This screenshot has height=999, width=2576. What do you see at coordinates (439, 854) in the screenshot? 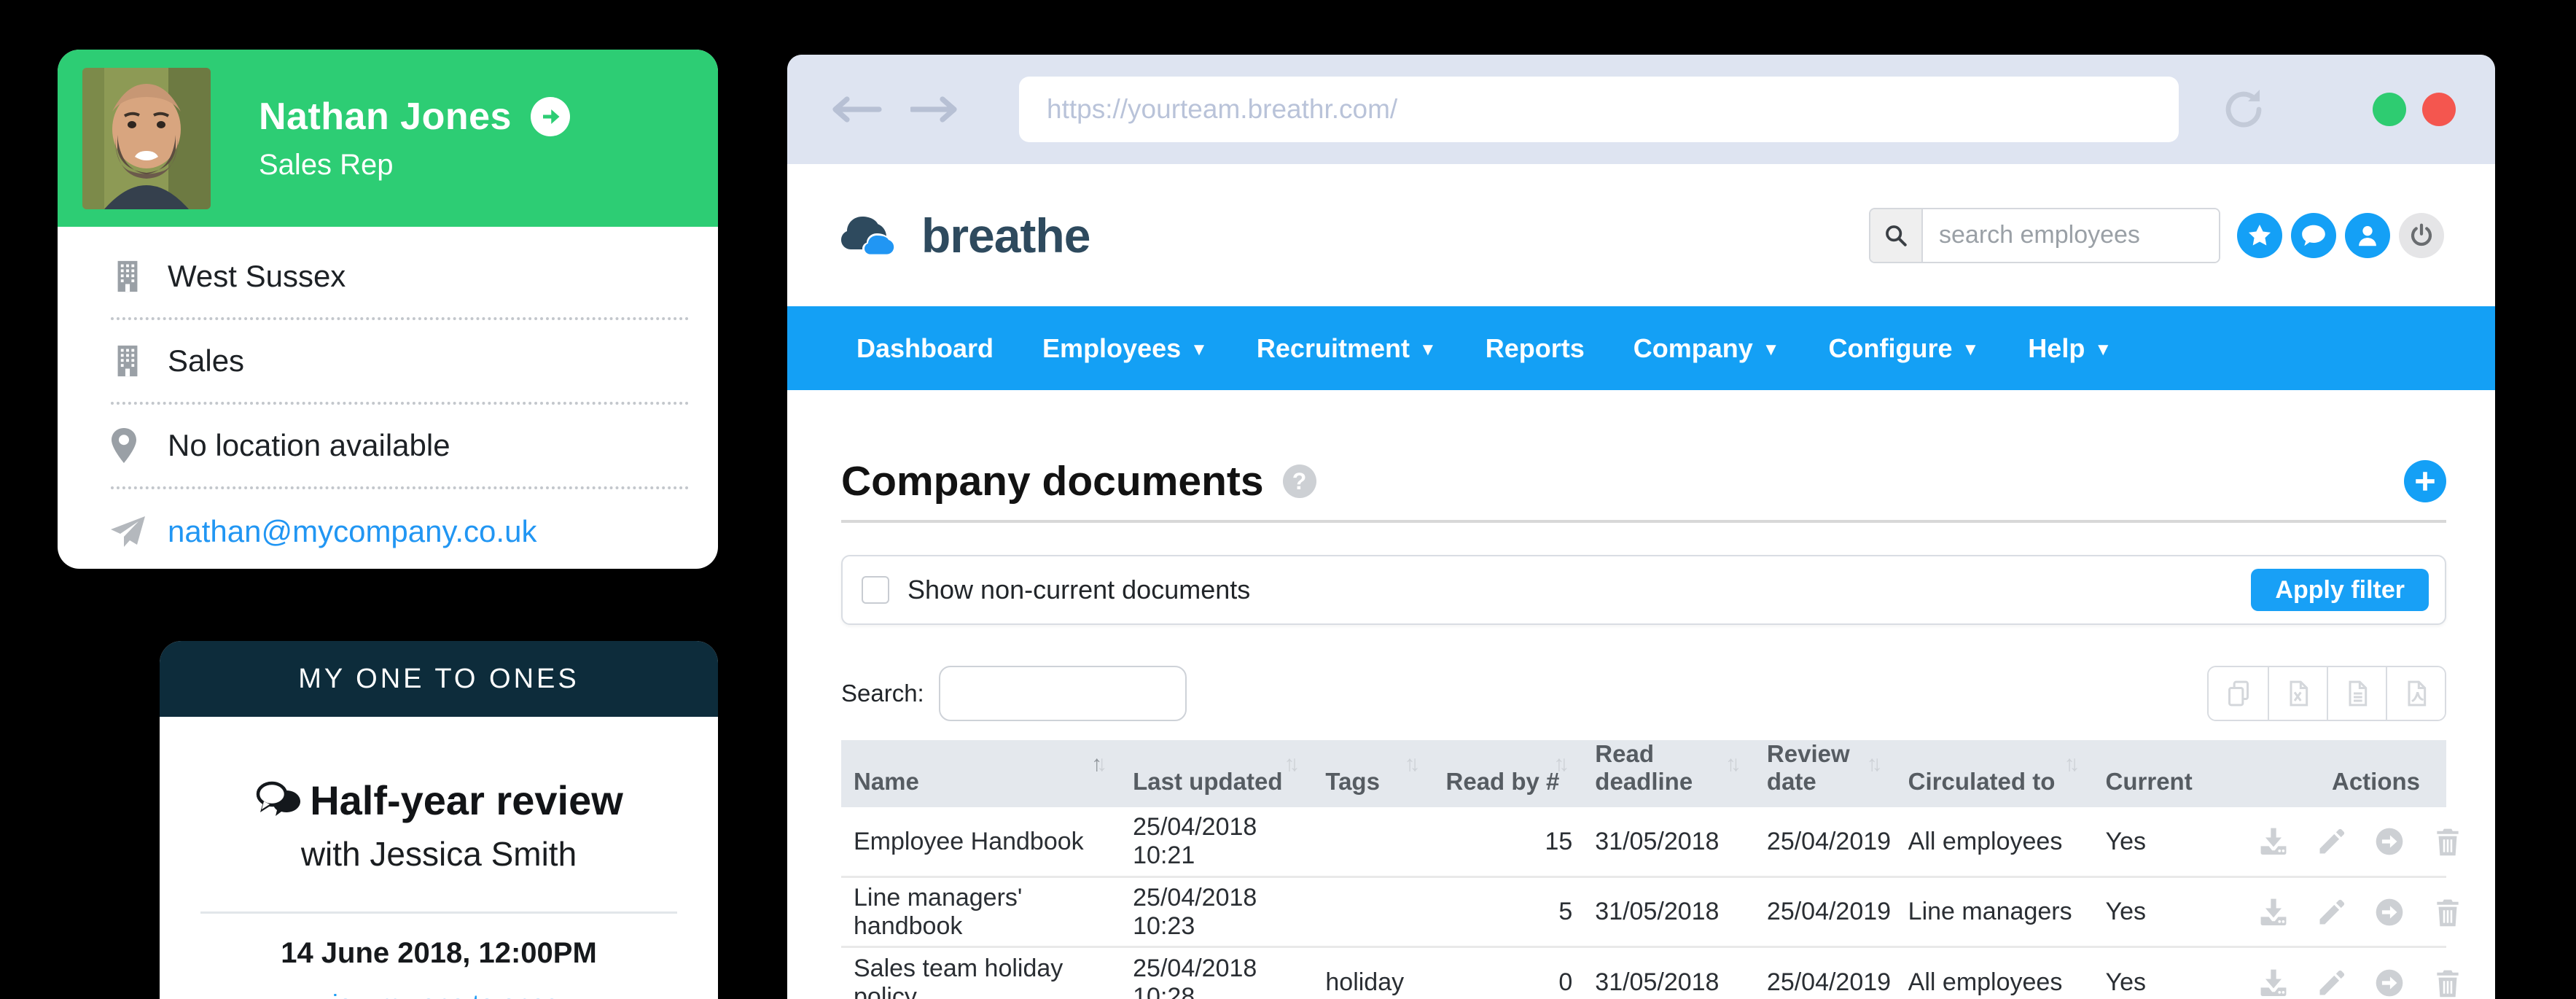
I see `one-to-one-with: with Jessica Smith` at bounding box center [439, 854].